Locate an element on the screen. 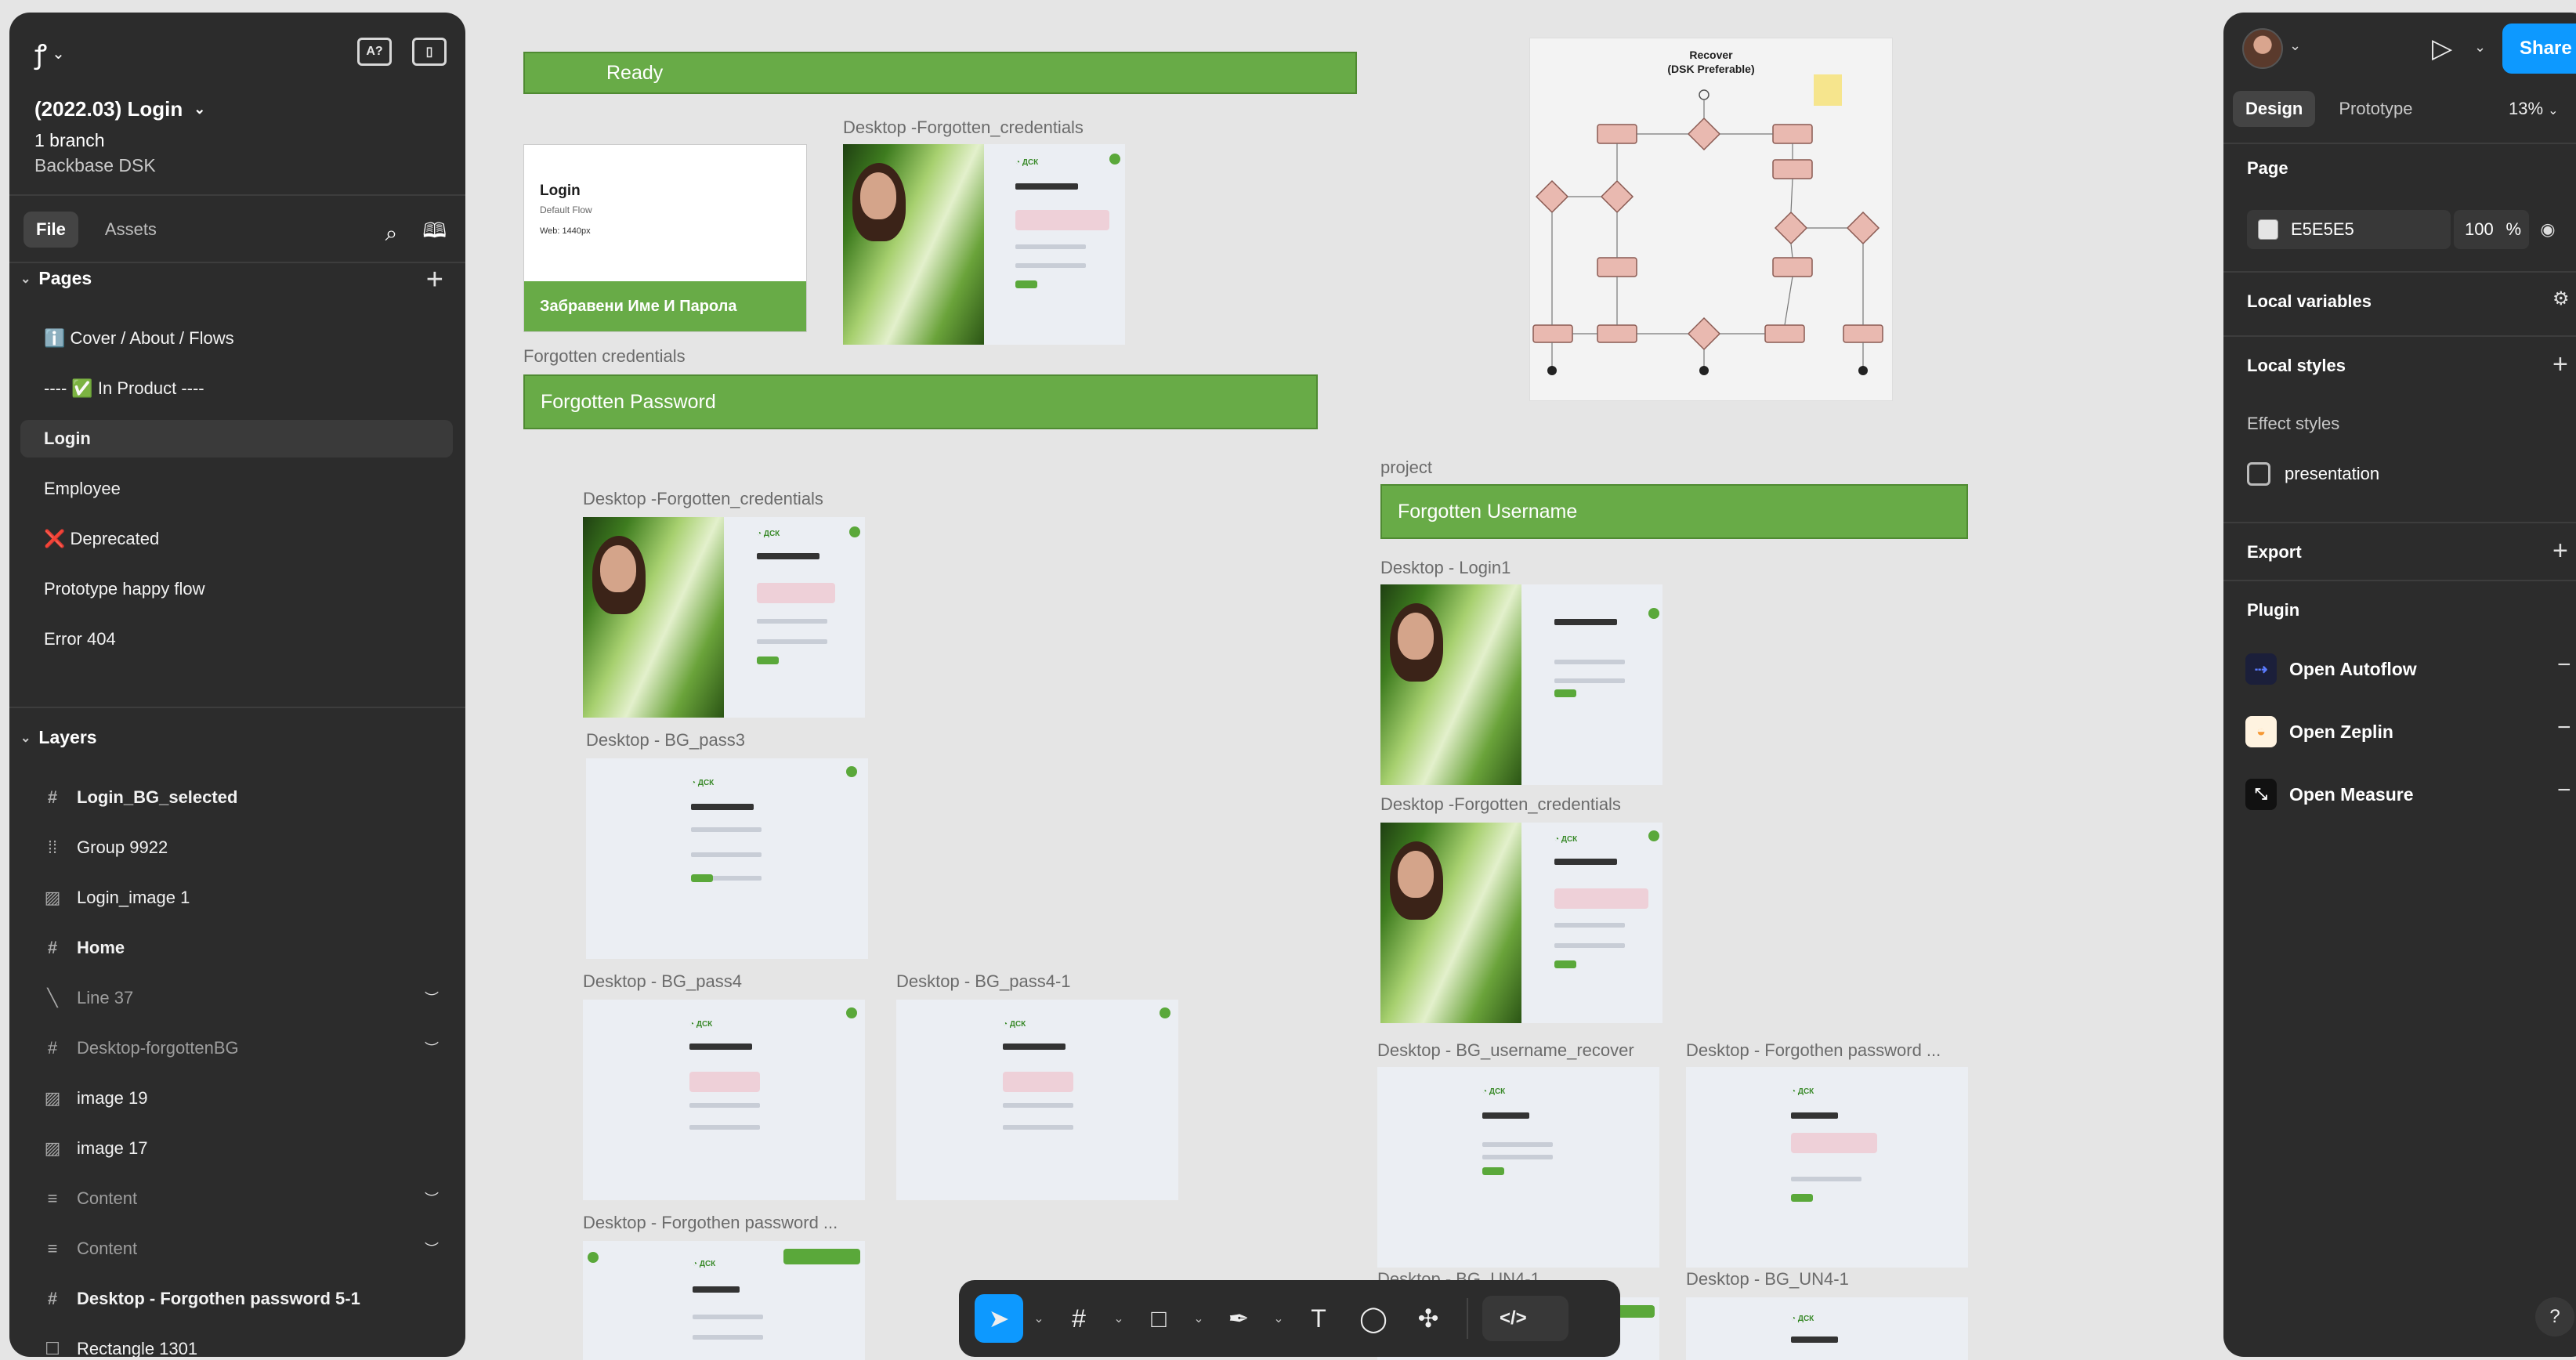  add-style-button: + is located at coordinates (2560, 364).